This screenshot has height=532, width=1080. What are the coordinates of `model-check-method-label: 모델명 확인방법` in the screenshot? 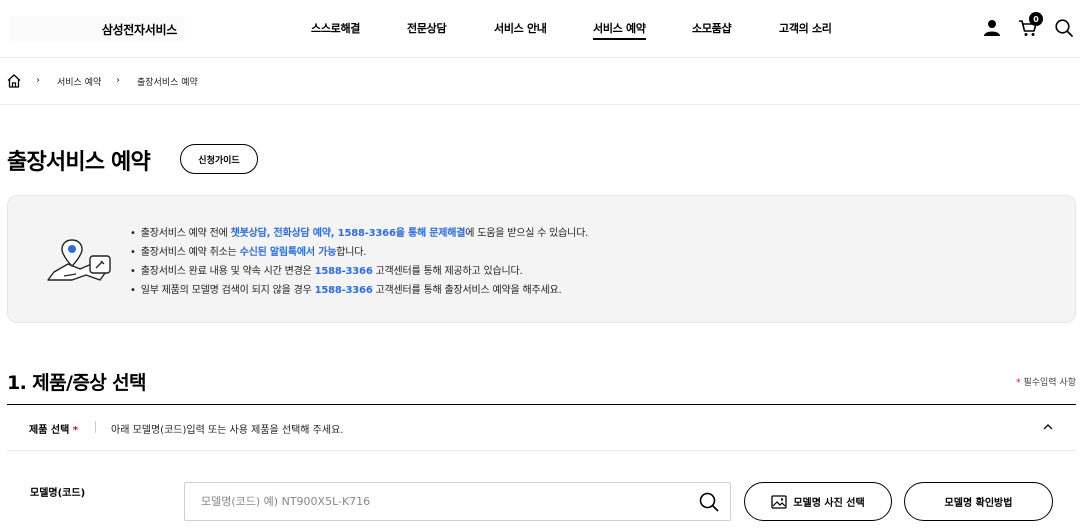 It's located at (978, 503).